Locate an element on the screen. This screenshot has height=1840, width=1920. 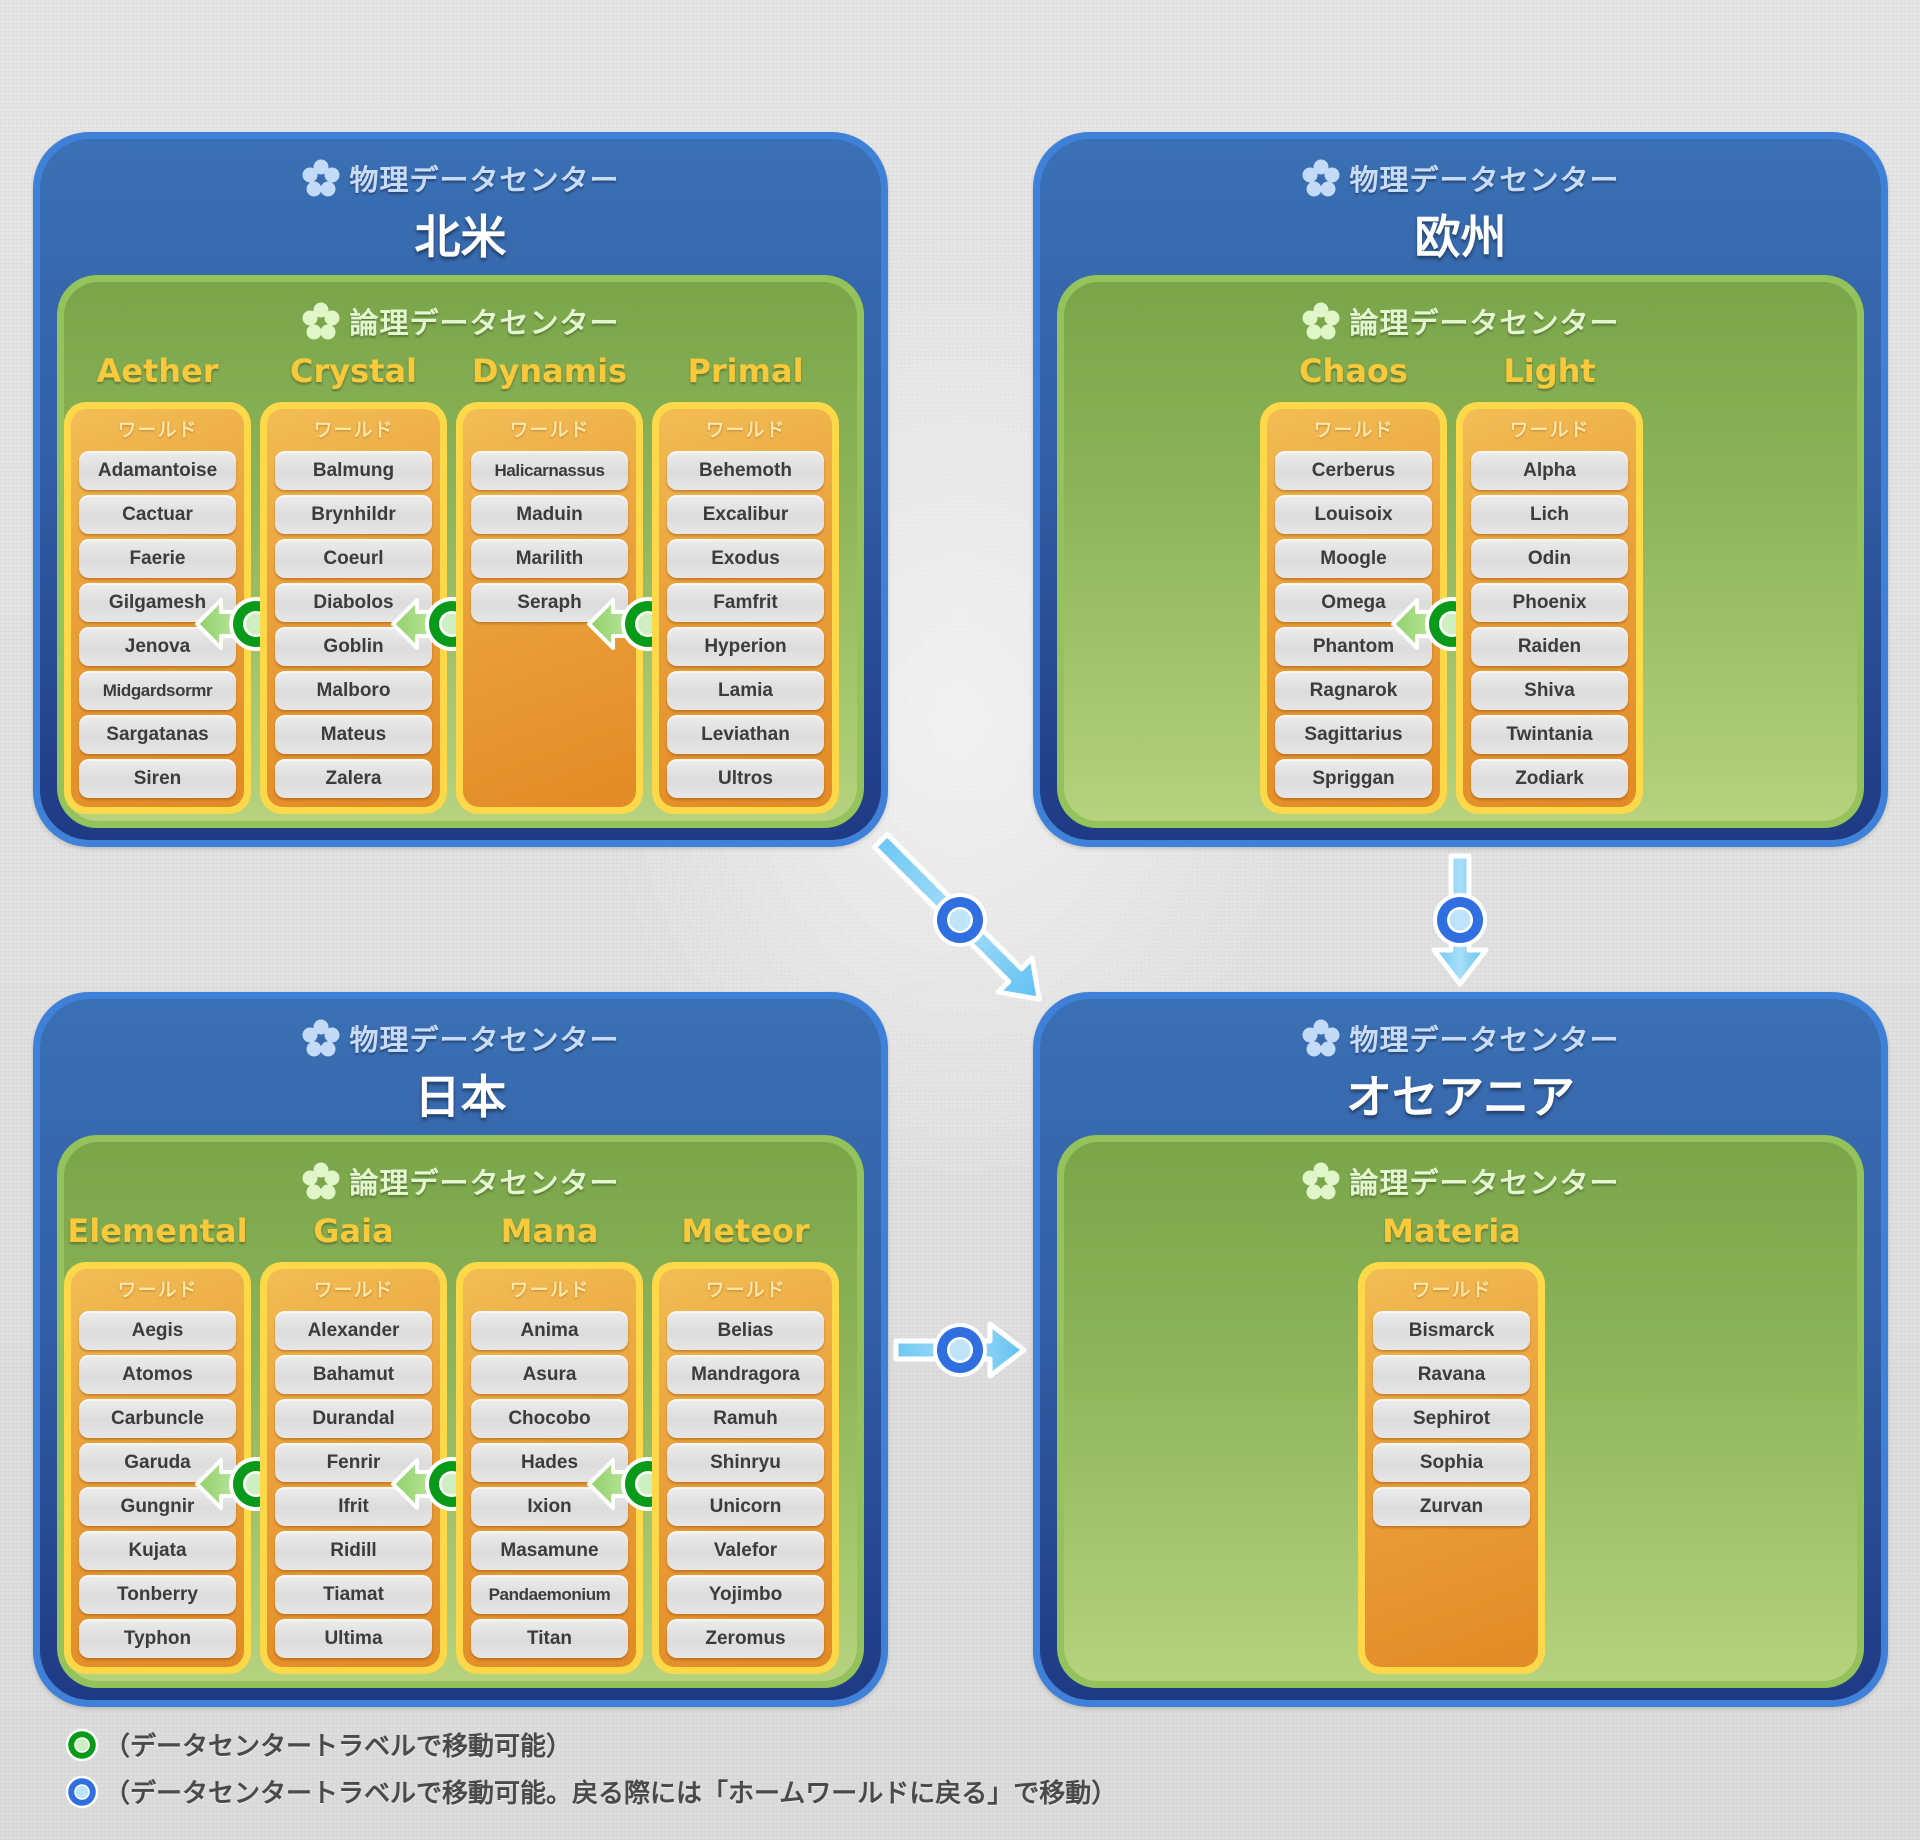
world-card: Famfrit is located at coordinates (745, 602).